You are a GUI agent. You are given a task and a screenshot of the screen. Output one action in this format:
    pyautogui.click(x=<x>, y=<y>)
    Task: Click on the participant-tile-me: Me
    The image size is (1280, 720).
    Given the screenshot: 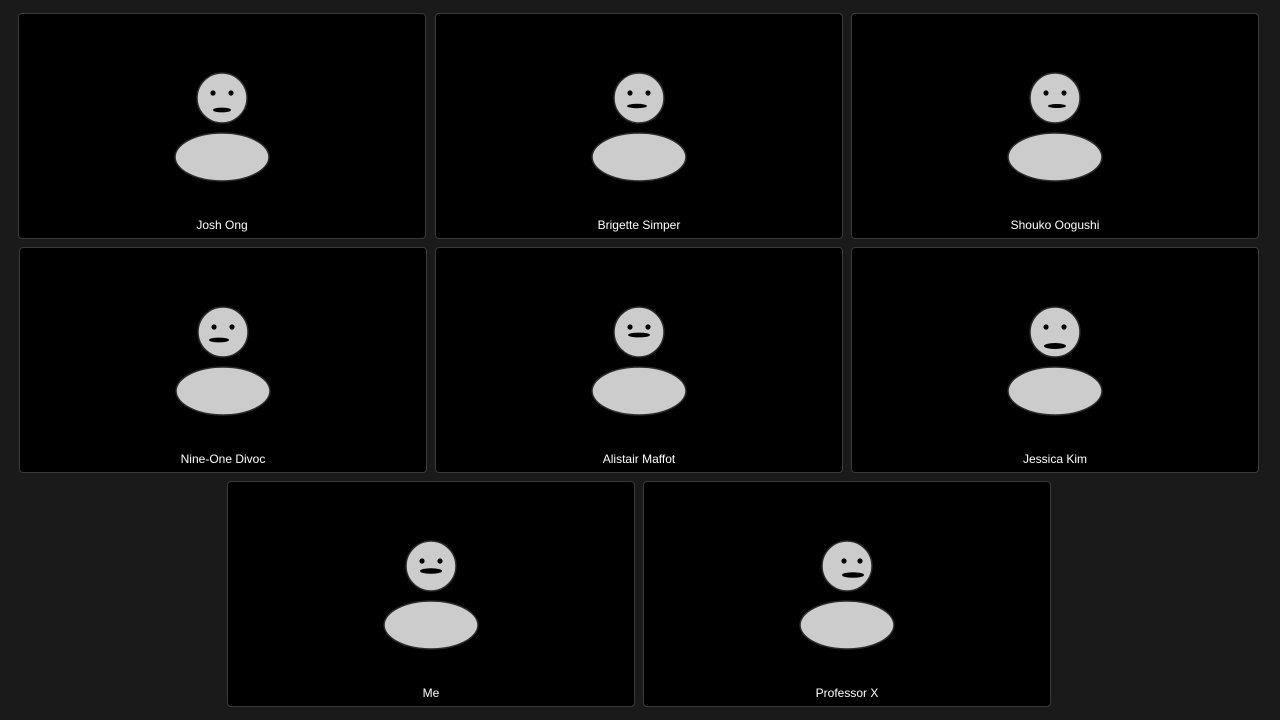 What is the action you would take?
    pyautogui.click(x=431, y=594)
    